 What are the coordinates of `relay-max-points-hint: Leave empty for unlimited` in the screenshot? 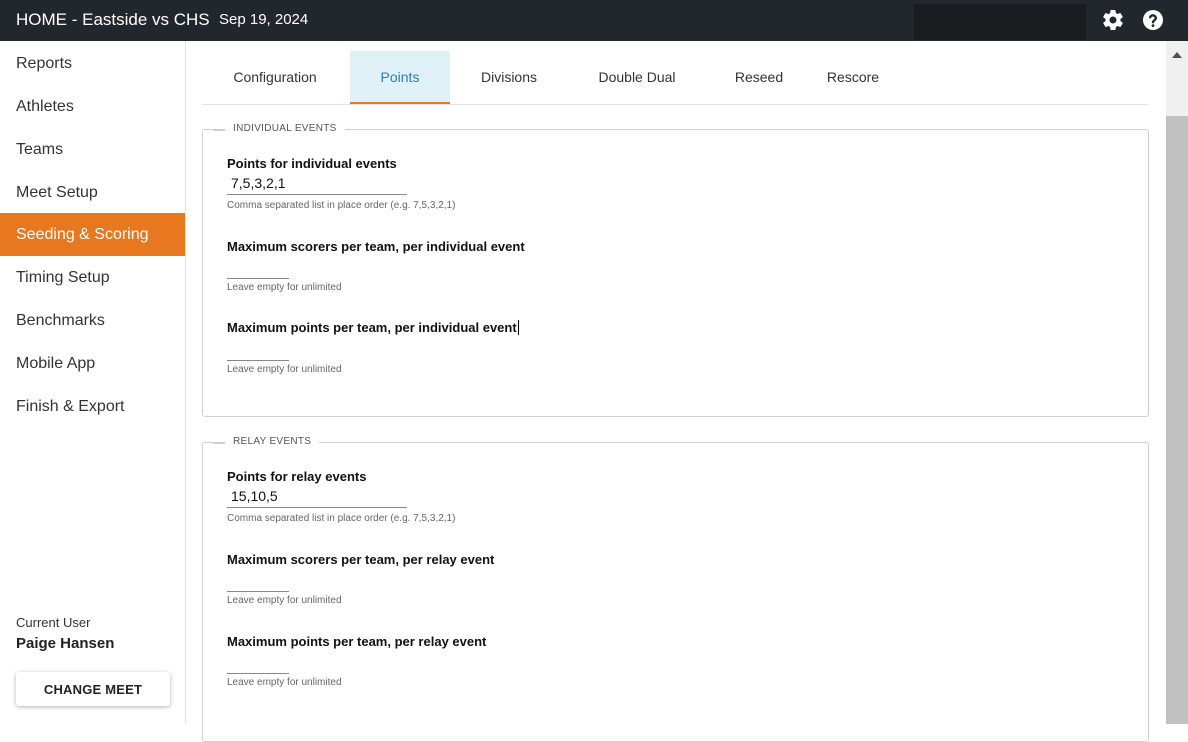 It's located at (284, 682).